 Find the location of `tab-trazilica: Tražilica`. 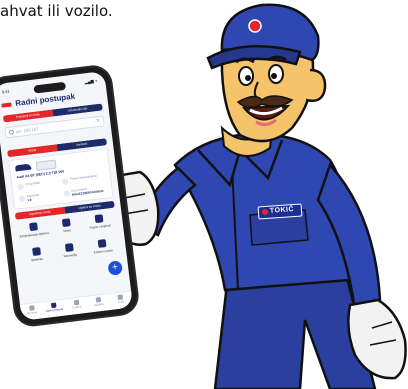

tab-trazilica: Tražilica is located at coordinates (76, 306).